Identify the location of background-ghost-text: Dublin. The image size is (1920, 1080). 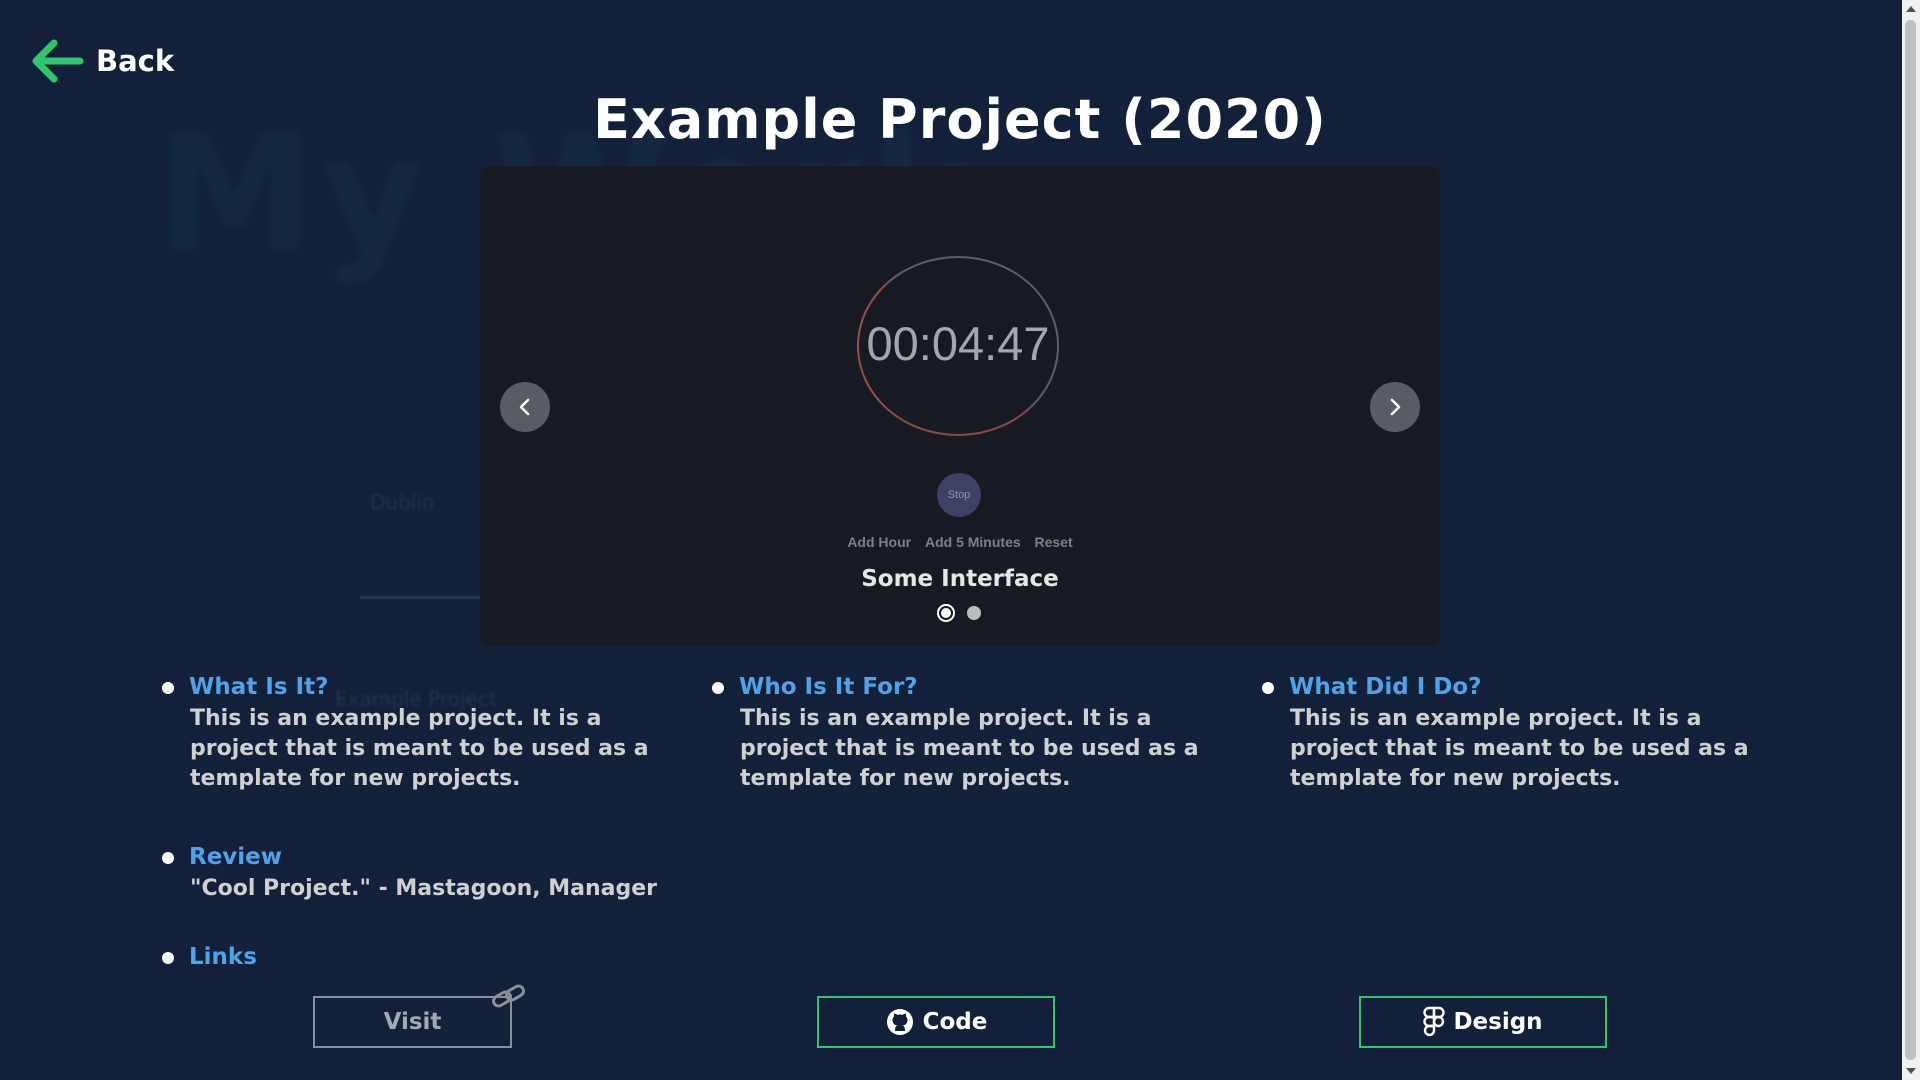
(402, 502).